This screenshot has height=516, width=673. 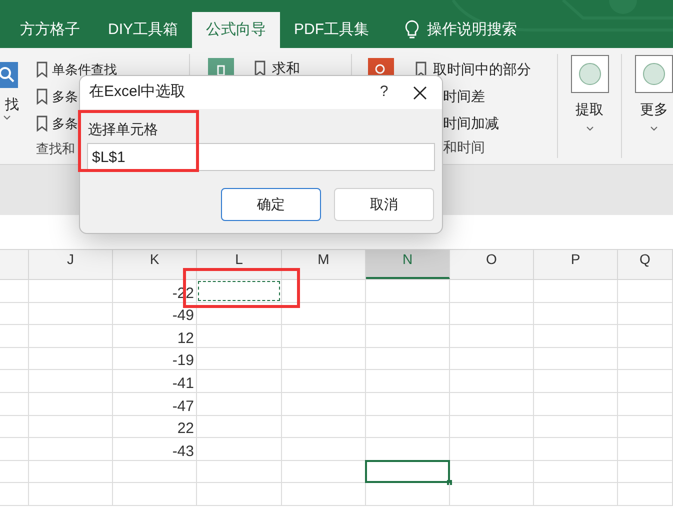 What do you see at coordinates (473, 69) in the screenshot?
I see `ribbon-item: 取时间中的部分` at bounding box center [473, 69].